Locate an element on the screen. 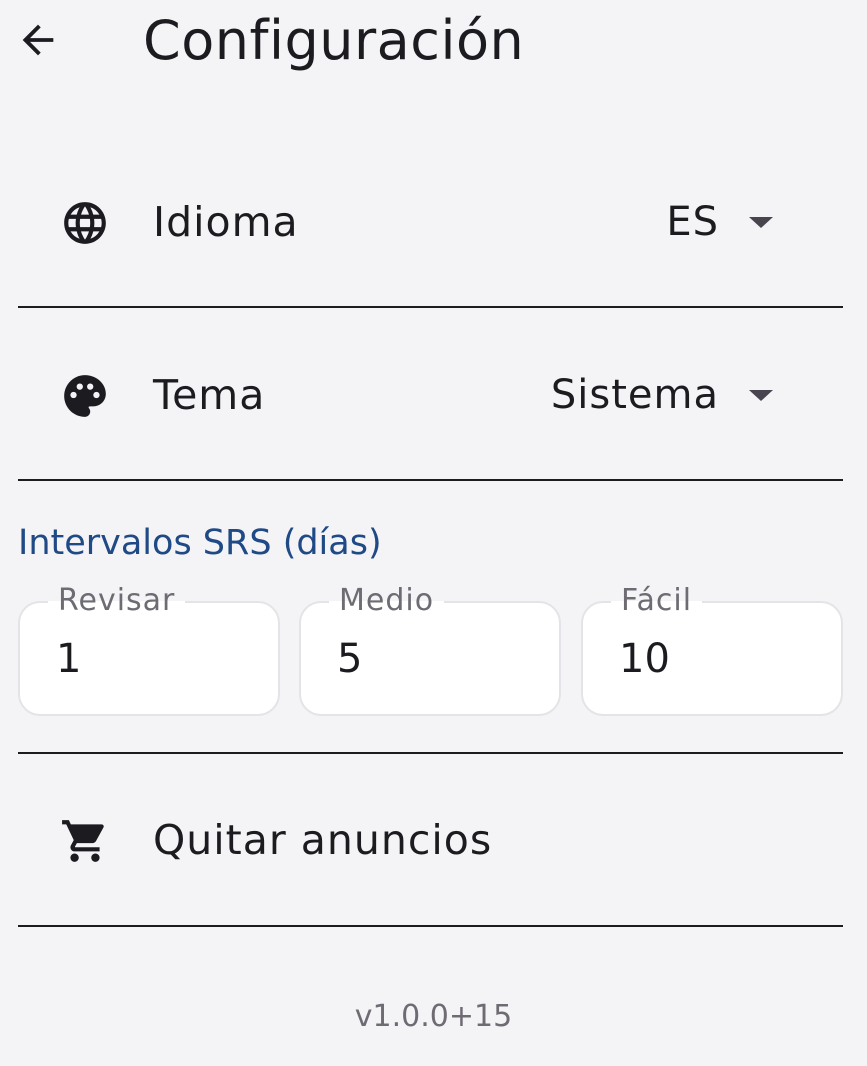  back-button is located at coordinates (38, 40).